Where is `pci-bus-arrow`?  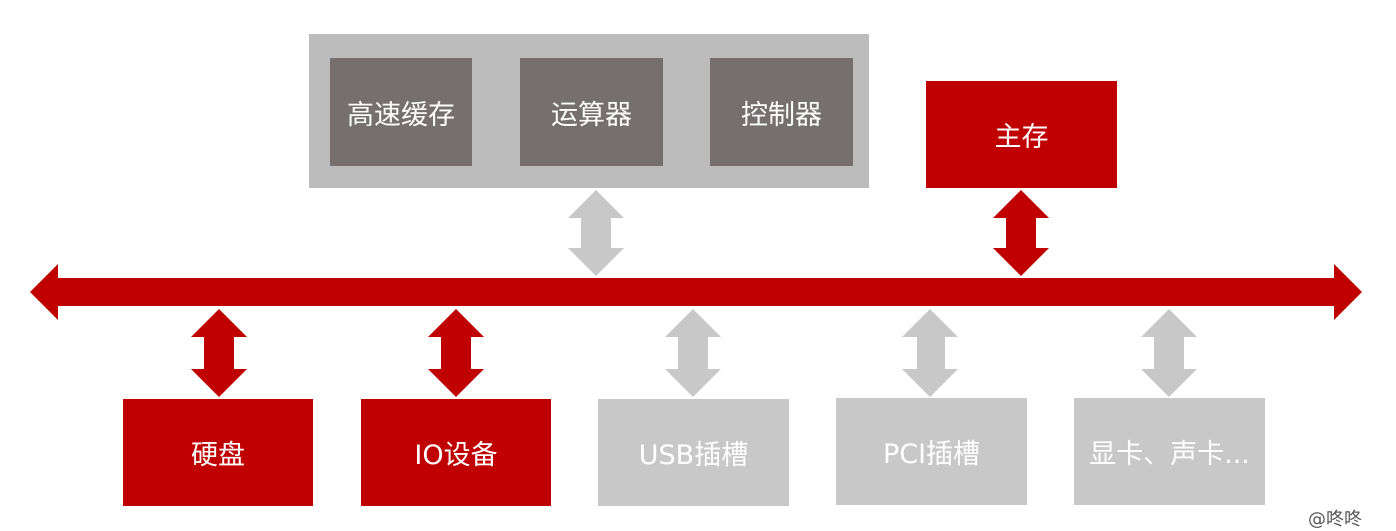 pci-bus-arrow is located at coordinates (930, 353).